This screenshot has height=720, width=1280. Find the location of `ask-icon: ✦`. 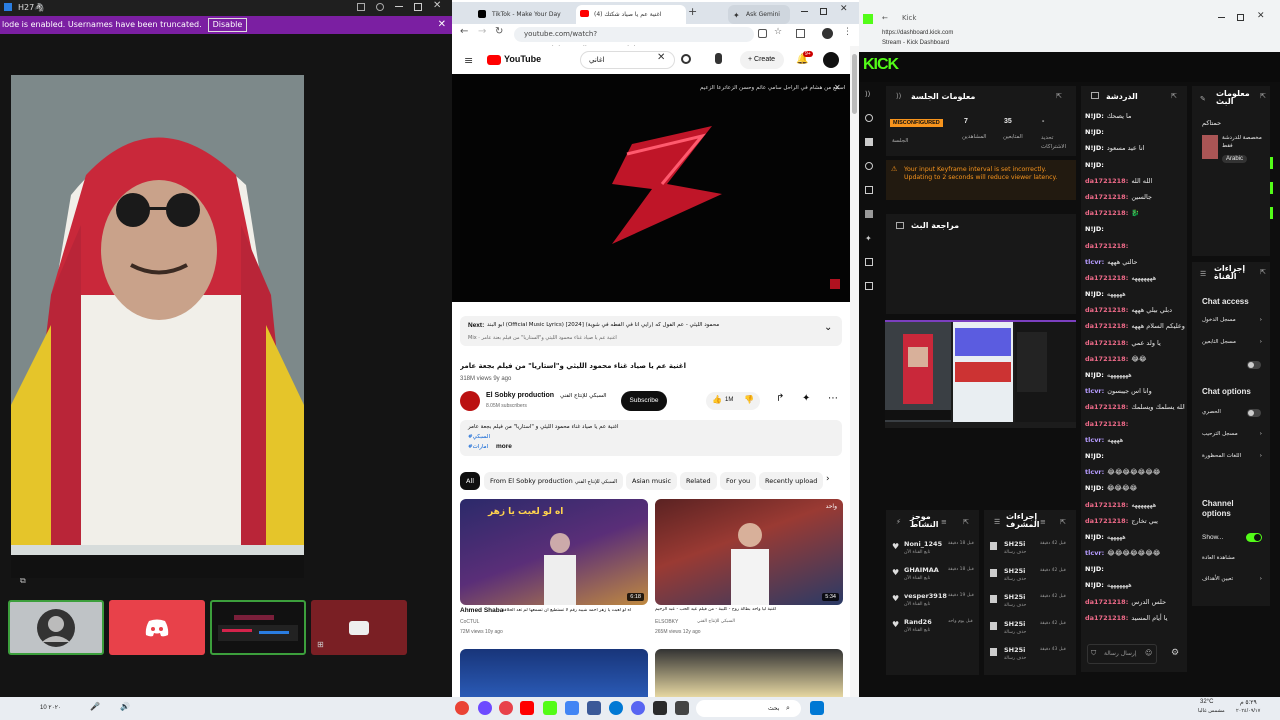

ask-icon: ✦ is located at coordinates (806, 398).